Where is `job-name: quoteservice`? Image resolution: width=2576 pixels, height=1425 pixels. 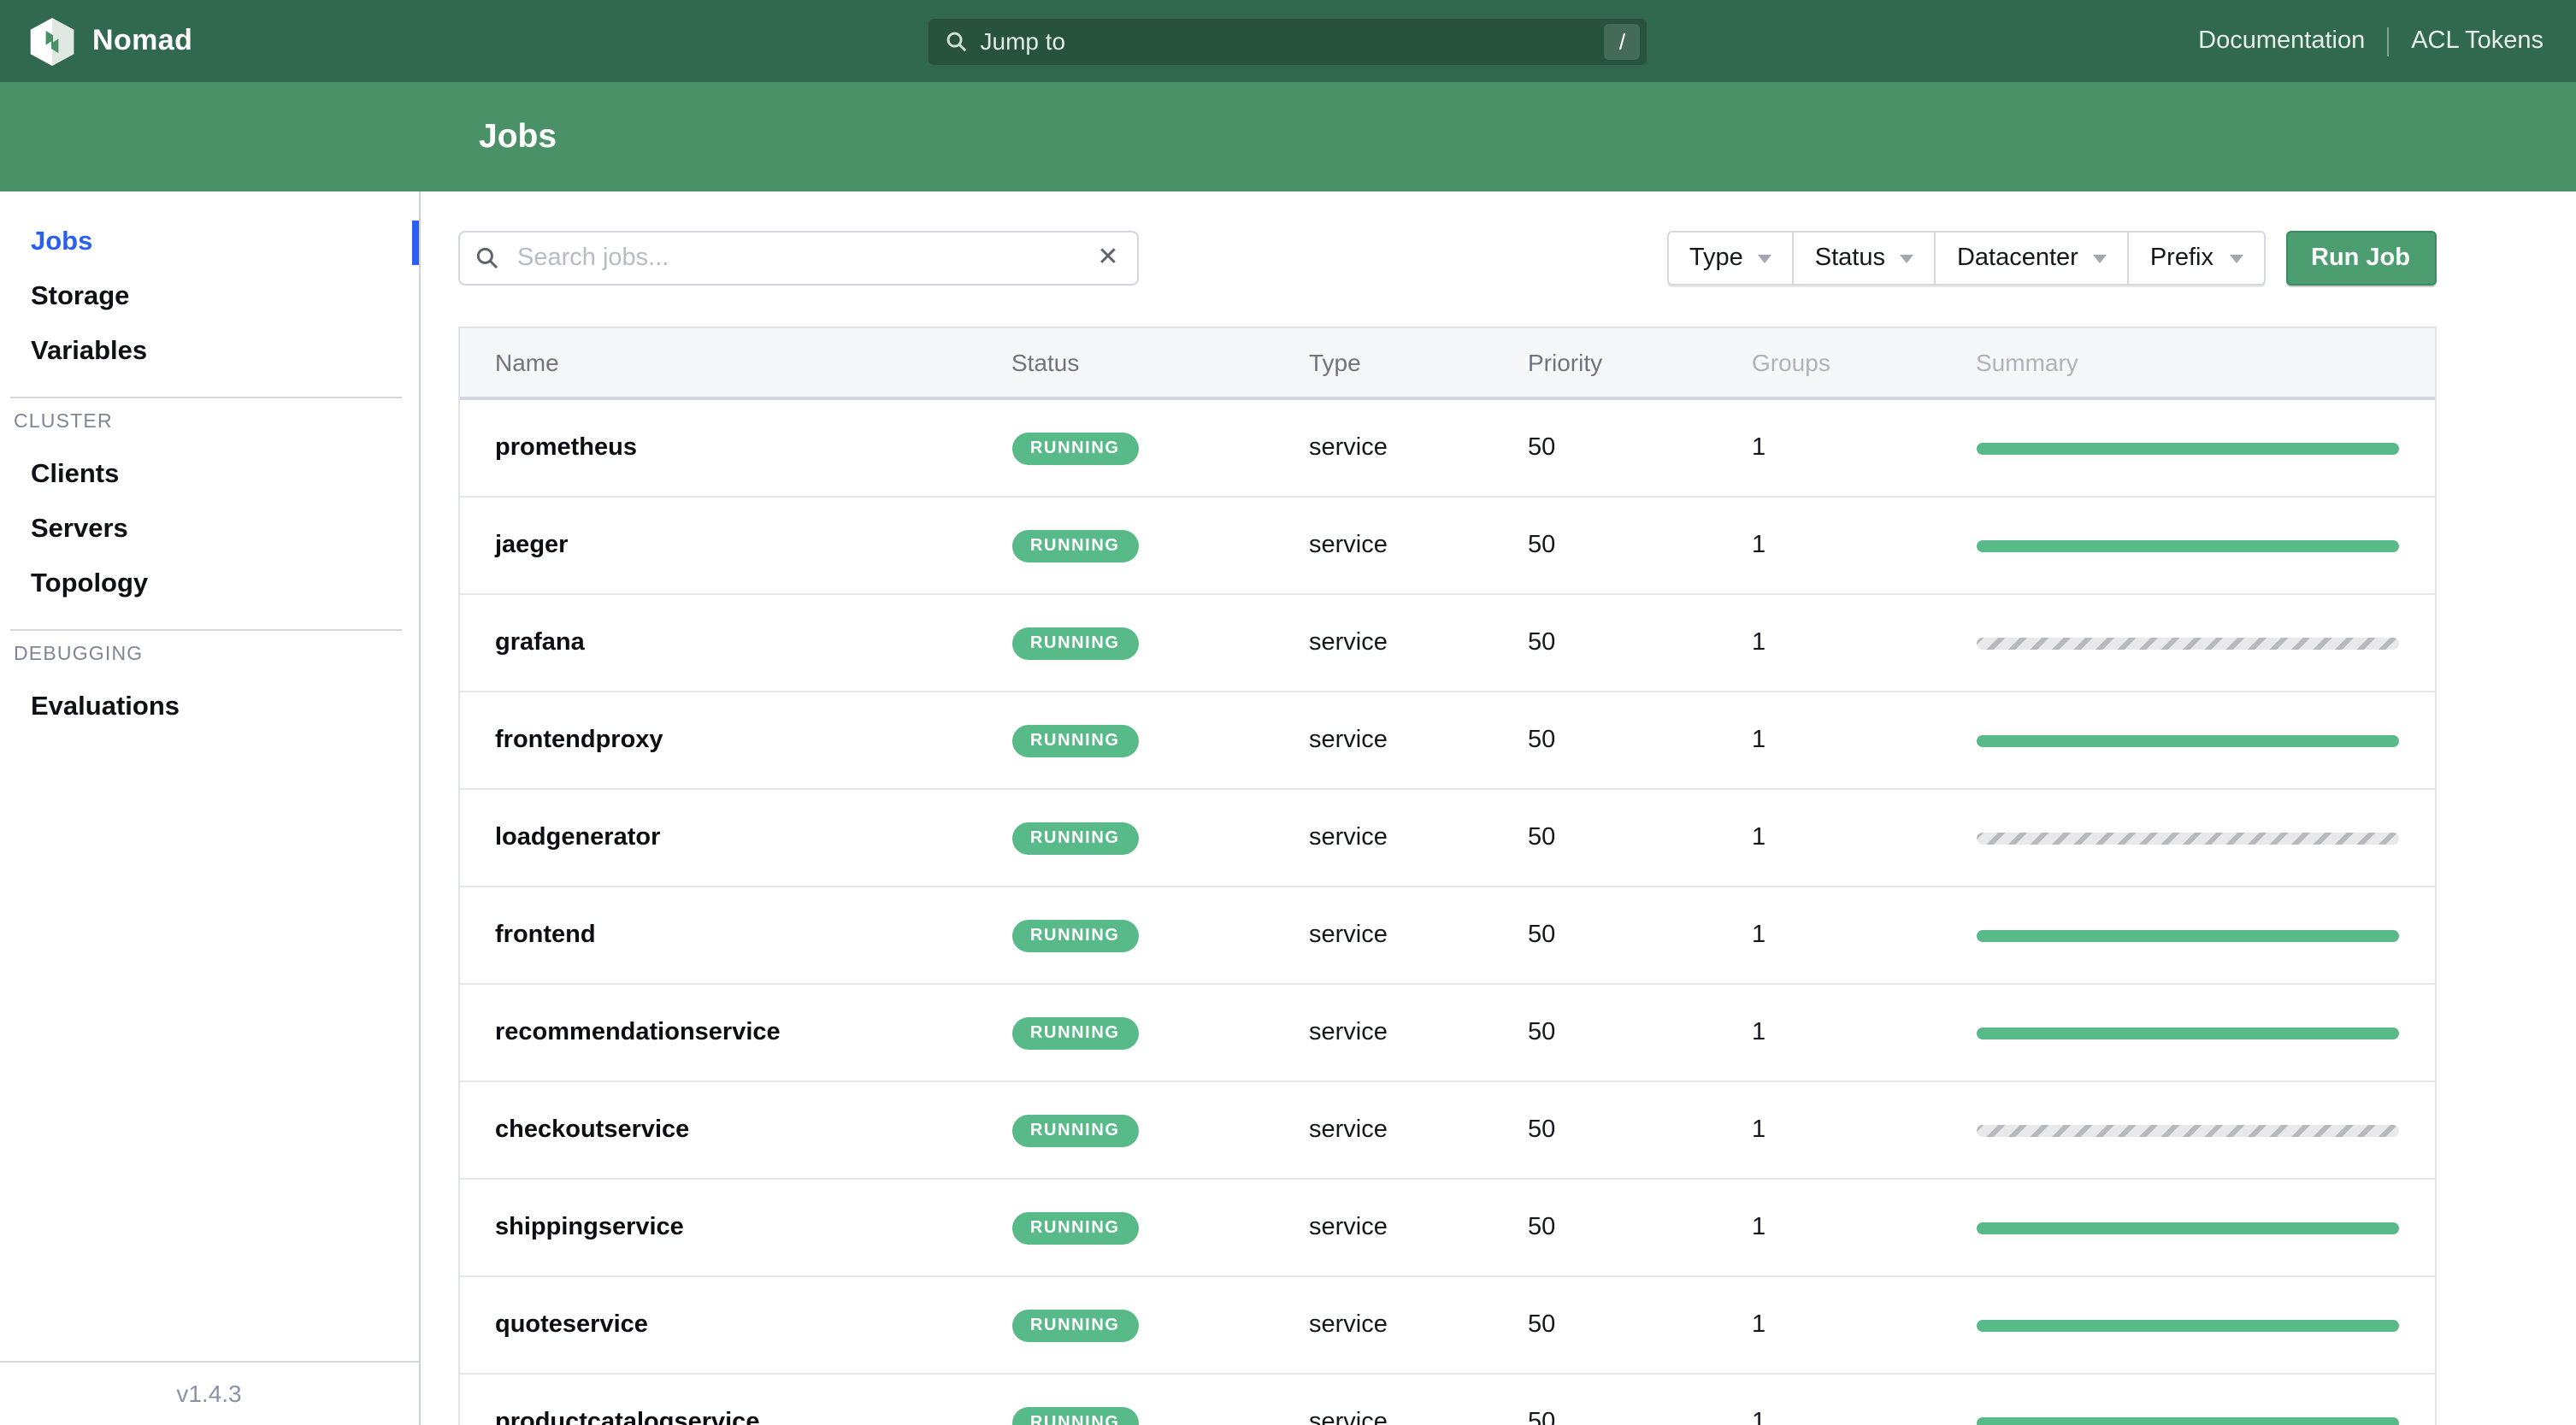
job-name: quoteservice is located at coordinates (571, 1325).